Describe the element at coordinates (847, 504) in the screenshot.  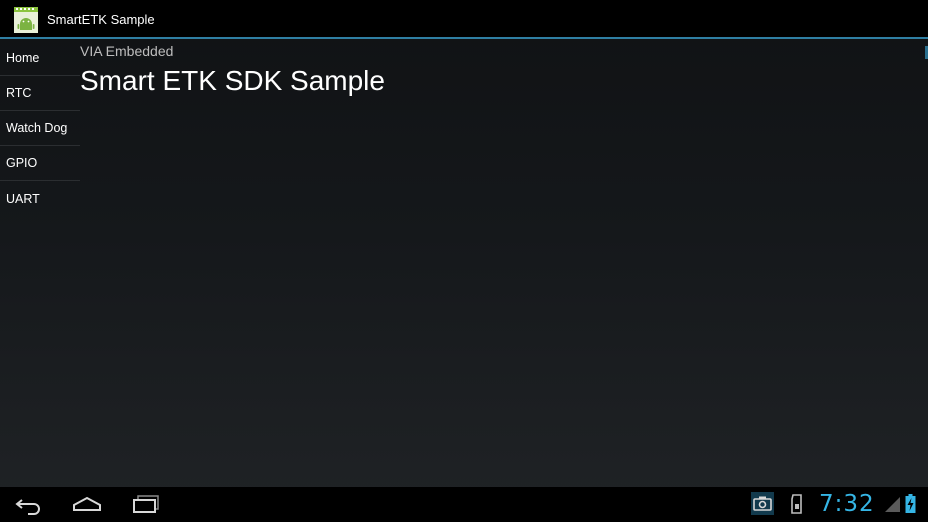
I see `clock: 7:32` at that location.